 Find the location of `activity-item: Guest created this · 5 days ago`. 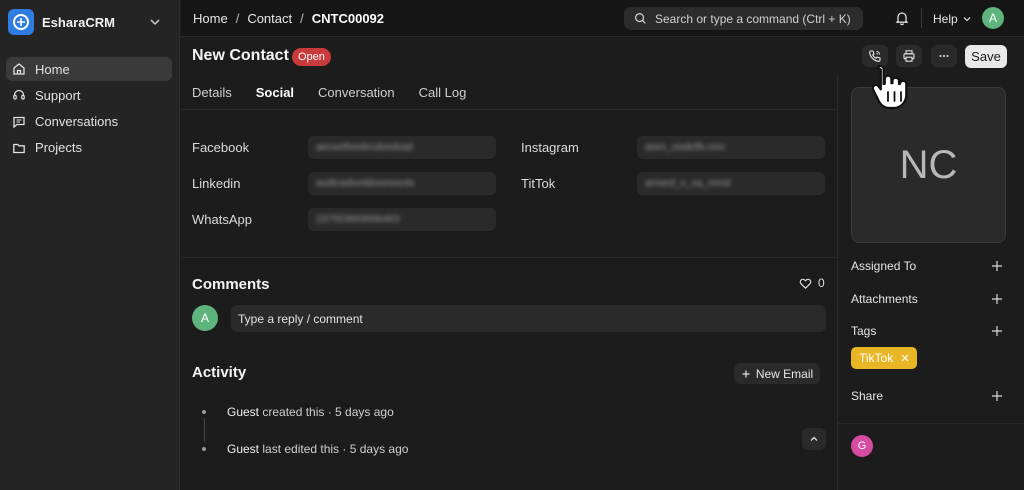

activity-item: Guest created this · 5 days ago is located at coordinates (310, 412).